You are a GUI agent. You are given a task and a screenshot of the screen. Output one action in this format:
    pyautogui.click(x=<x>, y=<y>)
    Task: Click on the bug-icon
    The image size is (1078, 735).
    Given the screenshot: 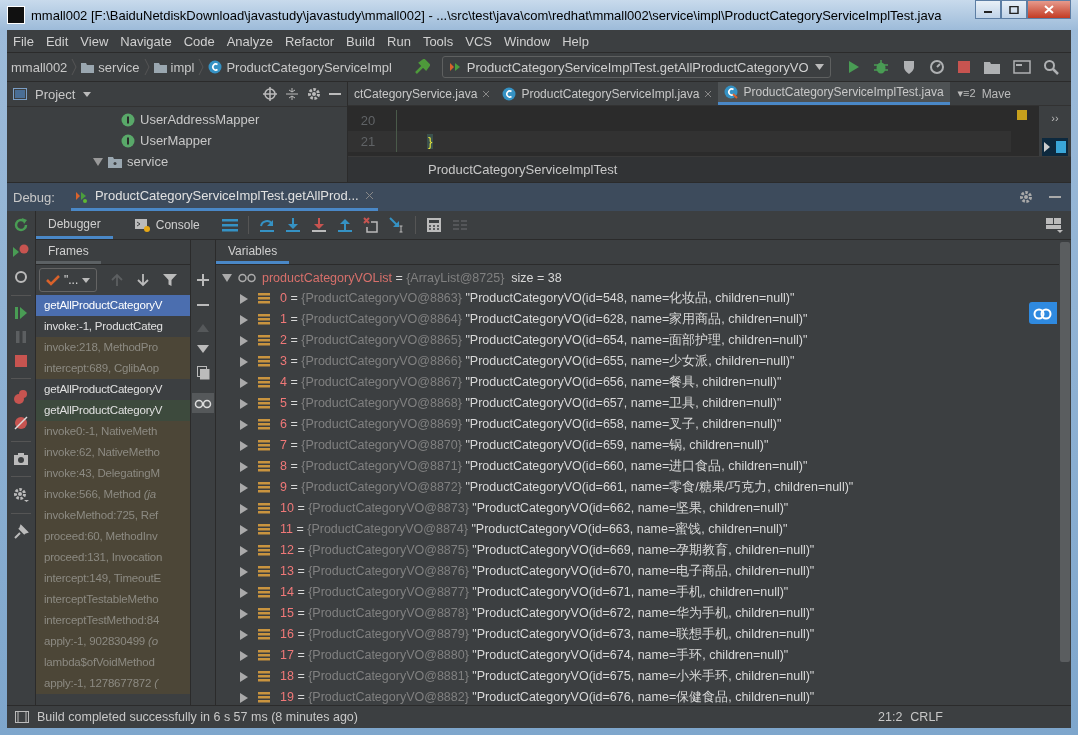 What is the action you would take?
    pyautogui.click(x=880, y=67)
    